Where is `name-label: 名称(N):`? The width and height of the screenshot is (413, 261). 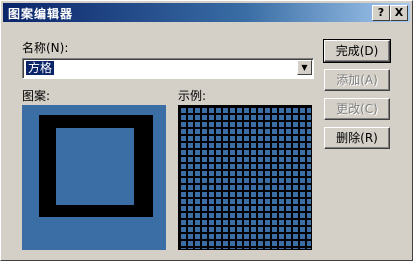 name-label: 名称(N): is located at coordinates (45, 48).